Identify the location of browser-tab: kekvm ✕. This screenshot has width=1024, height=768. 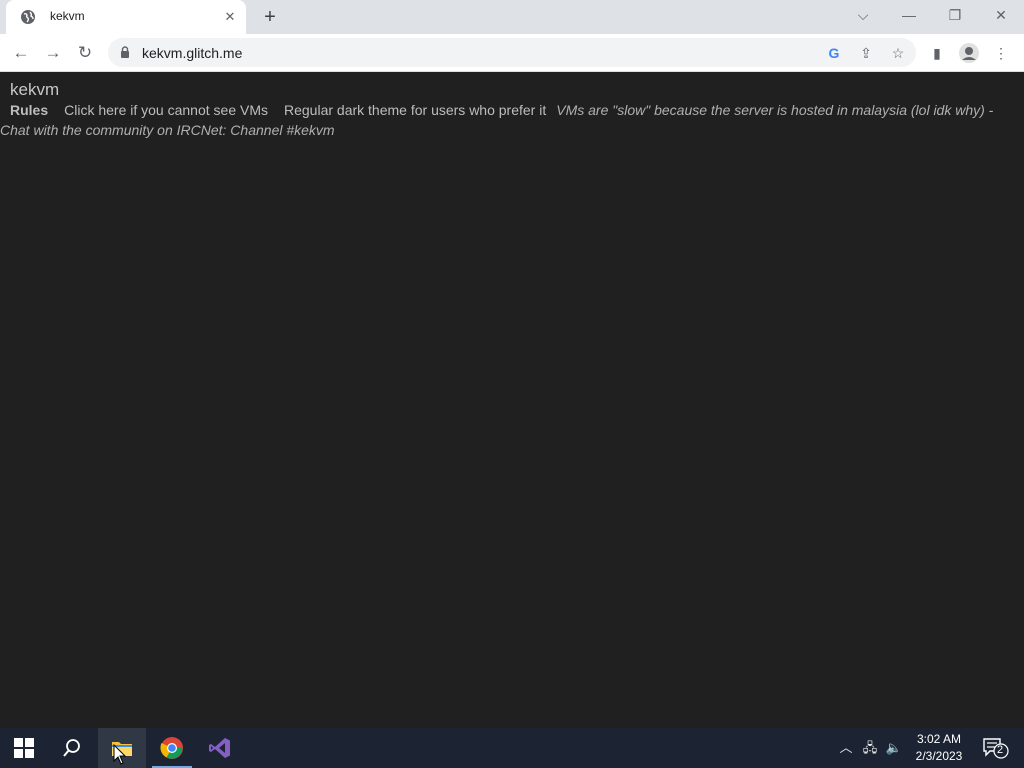
(126, 17).